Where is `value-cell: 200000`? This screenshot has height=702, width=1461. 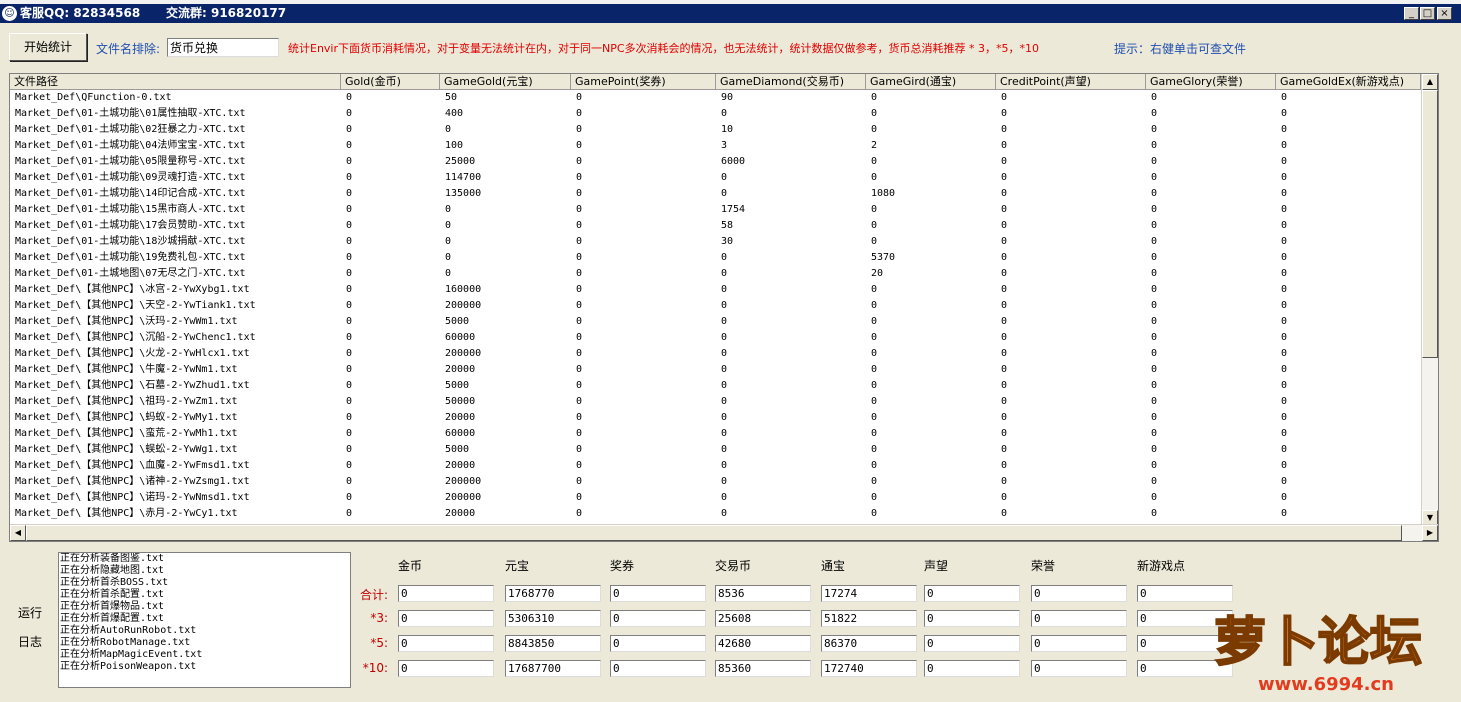
value-cell: 200000 is located at coordinates (463, 305).